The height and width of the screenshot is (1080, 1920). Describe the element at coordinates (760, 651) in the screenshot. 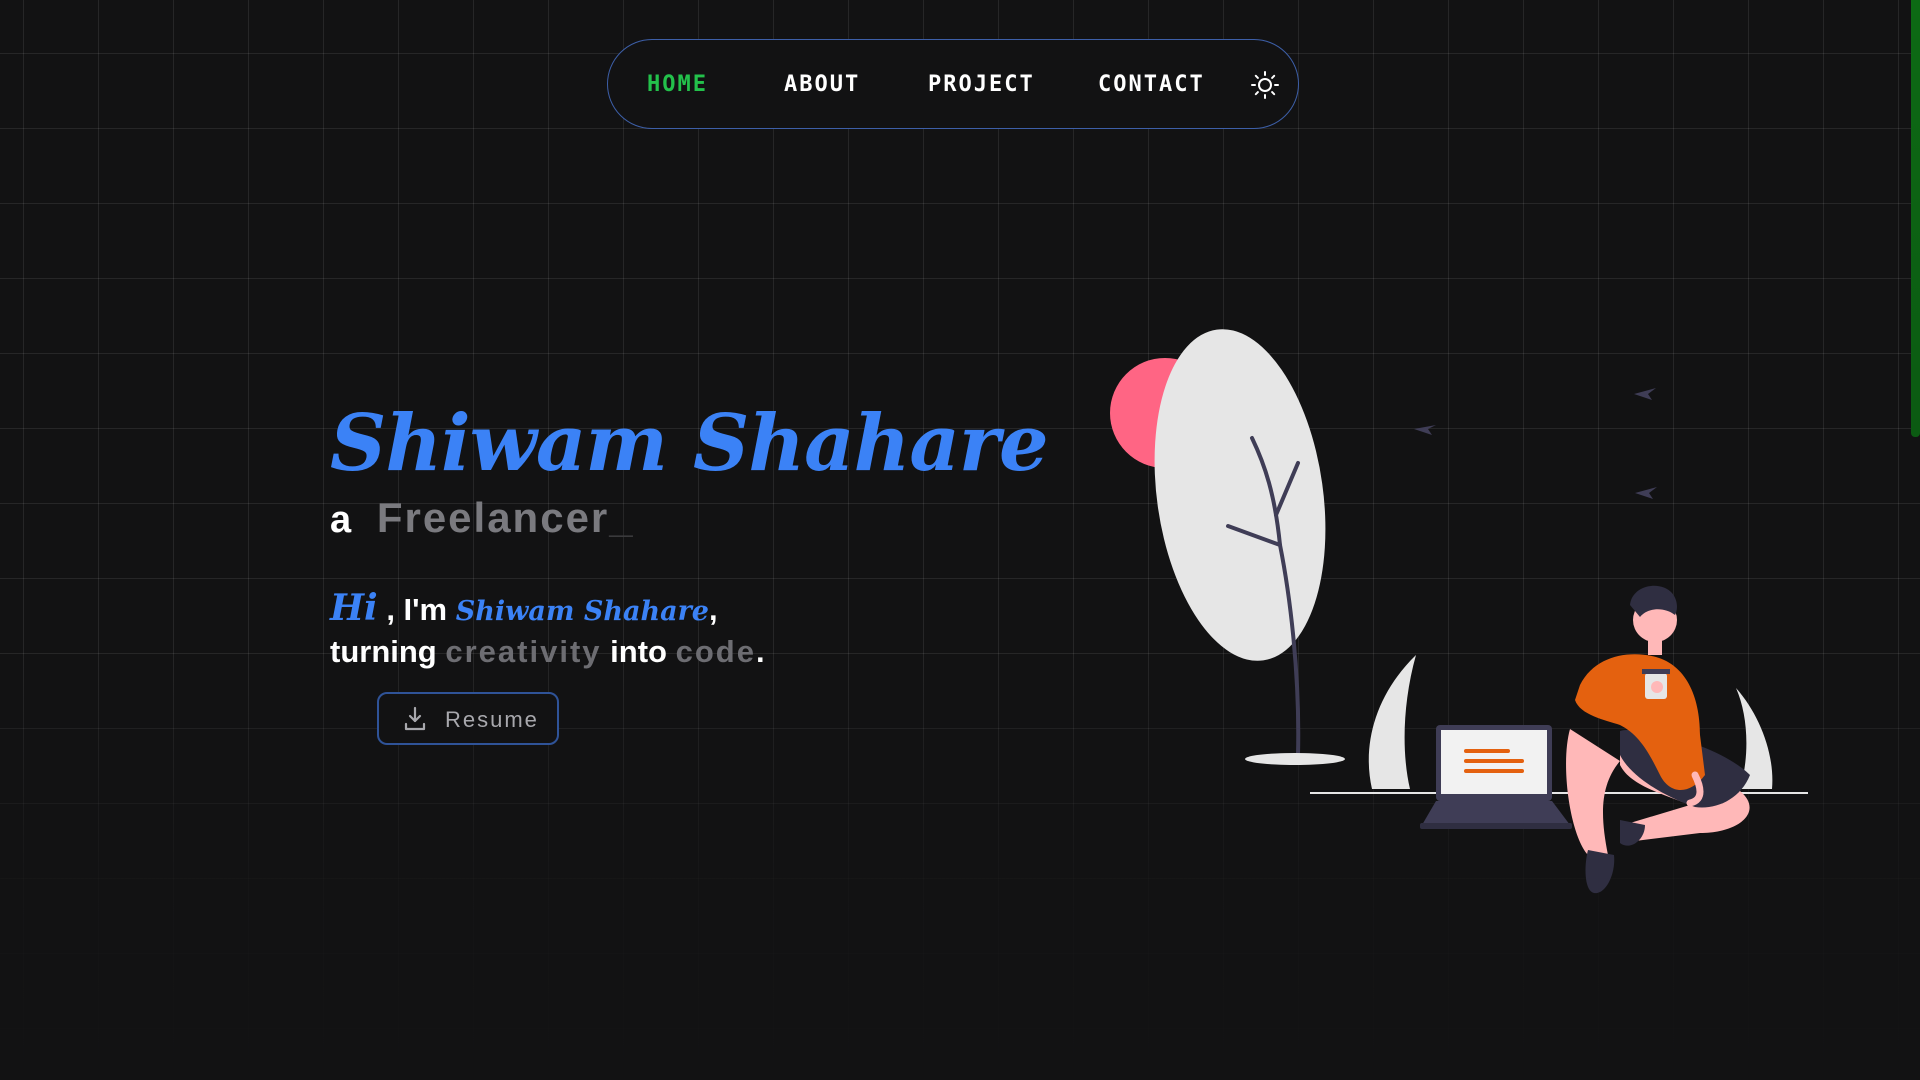

I see `intro-period: .` at that location.